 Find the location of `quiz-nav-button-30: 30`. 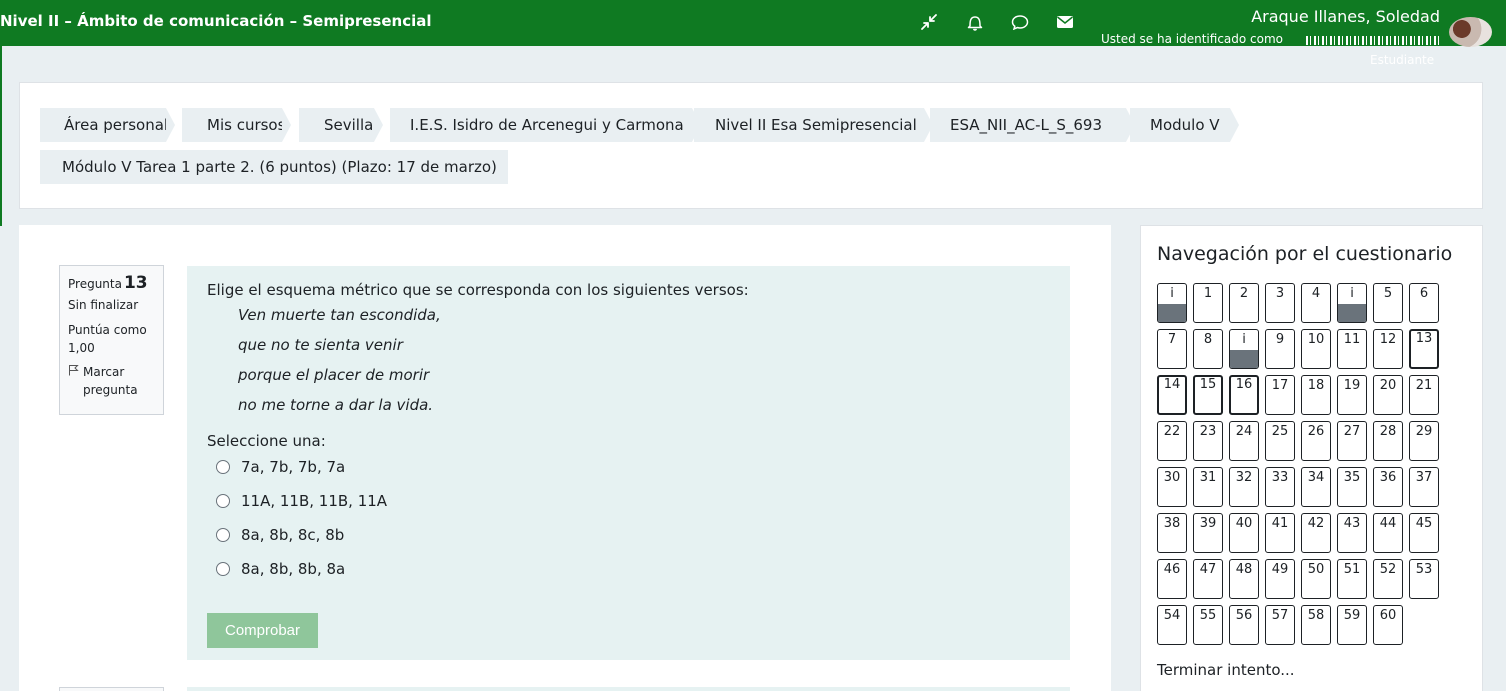

quiz-nav-button-30: 30 is located at coordinates (1172, 487).